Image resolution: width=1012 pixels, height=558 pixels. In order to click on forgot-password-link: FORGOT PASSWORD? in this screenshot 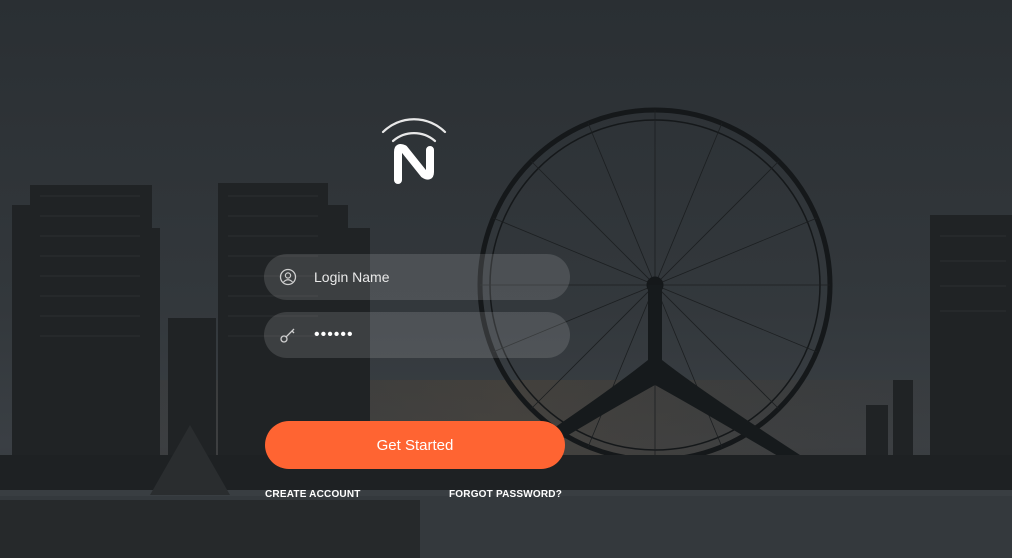, I will do `click(505, 494)`.